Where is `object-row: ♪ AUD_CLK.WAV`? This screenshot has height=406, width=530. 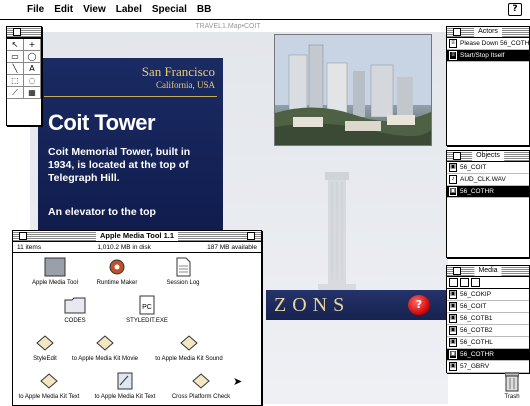 object-row: ♪ AUD_CLK.WAV is located at coordinates (488, 180).